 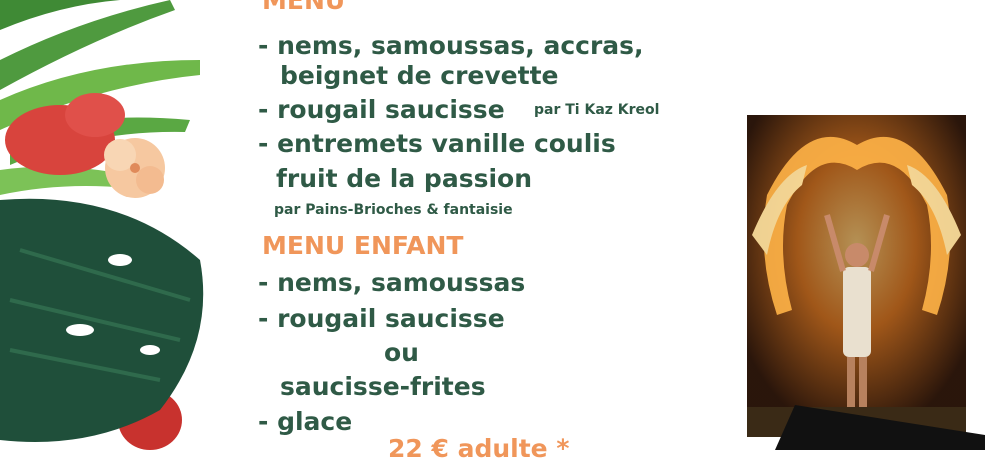 I want to click on menu-line: - nems, samoussas, accras,, so click(x=451, y=45).